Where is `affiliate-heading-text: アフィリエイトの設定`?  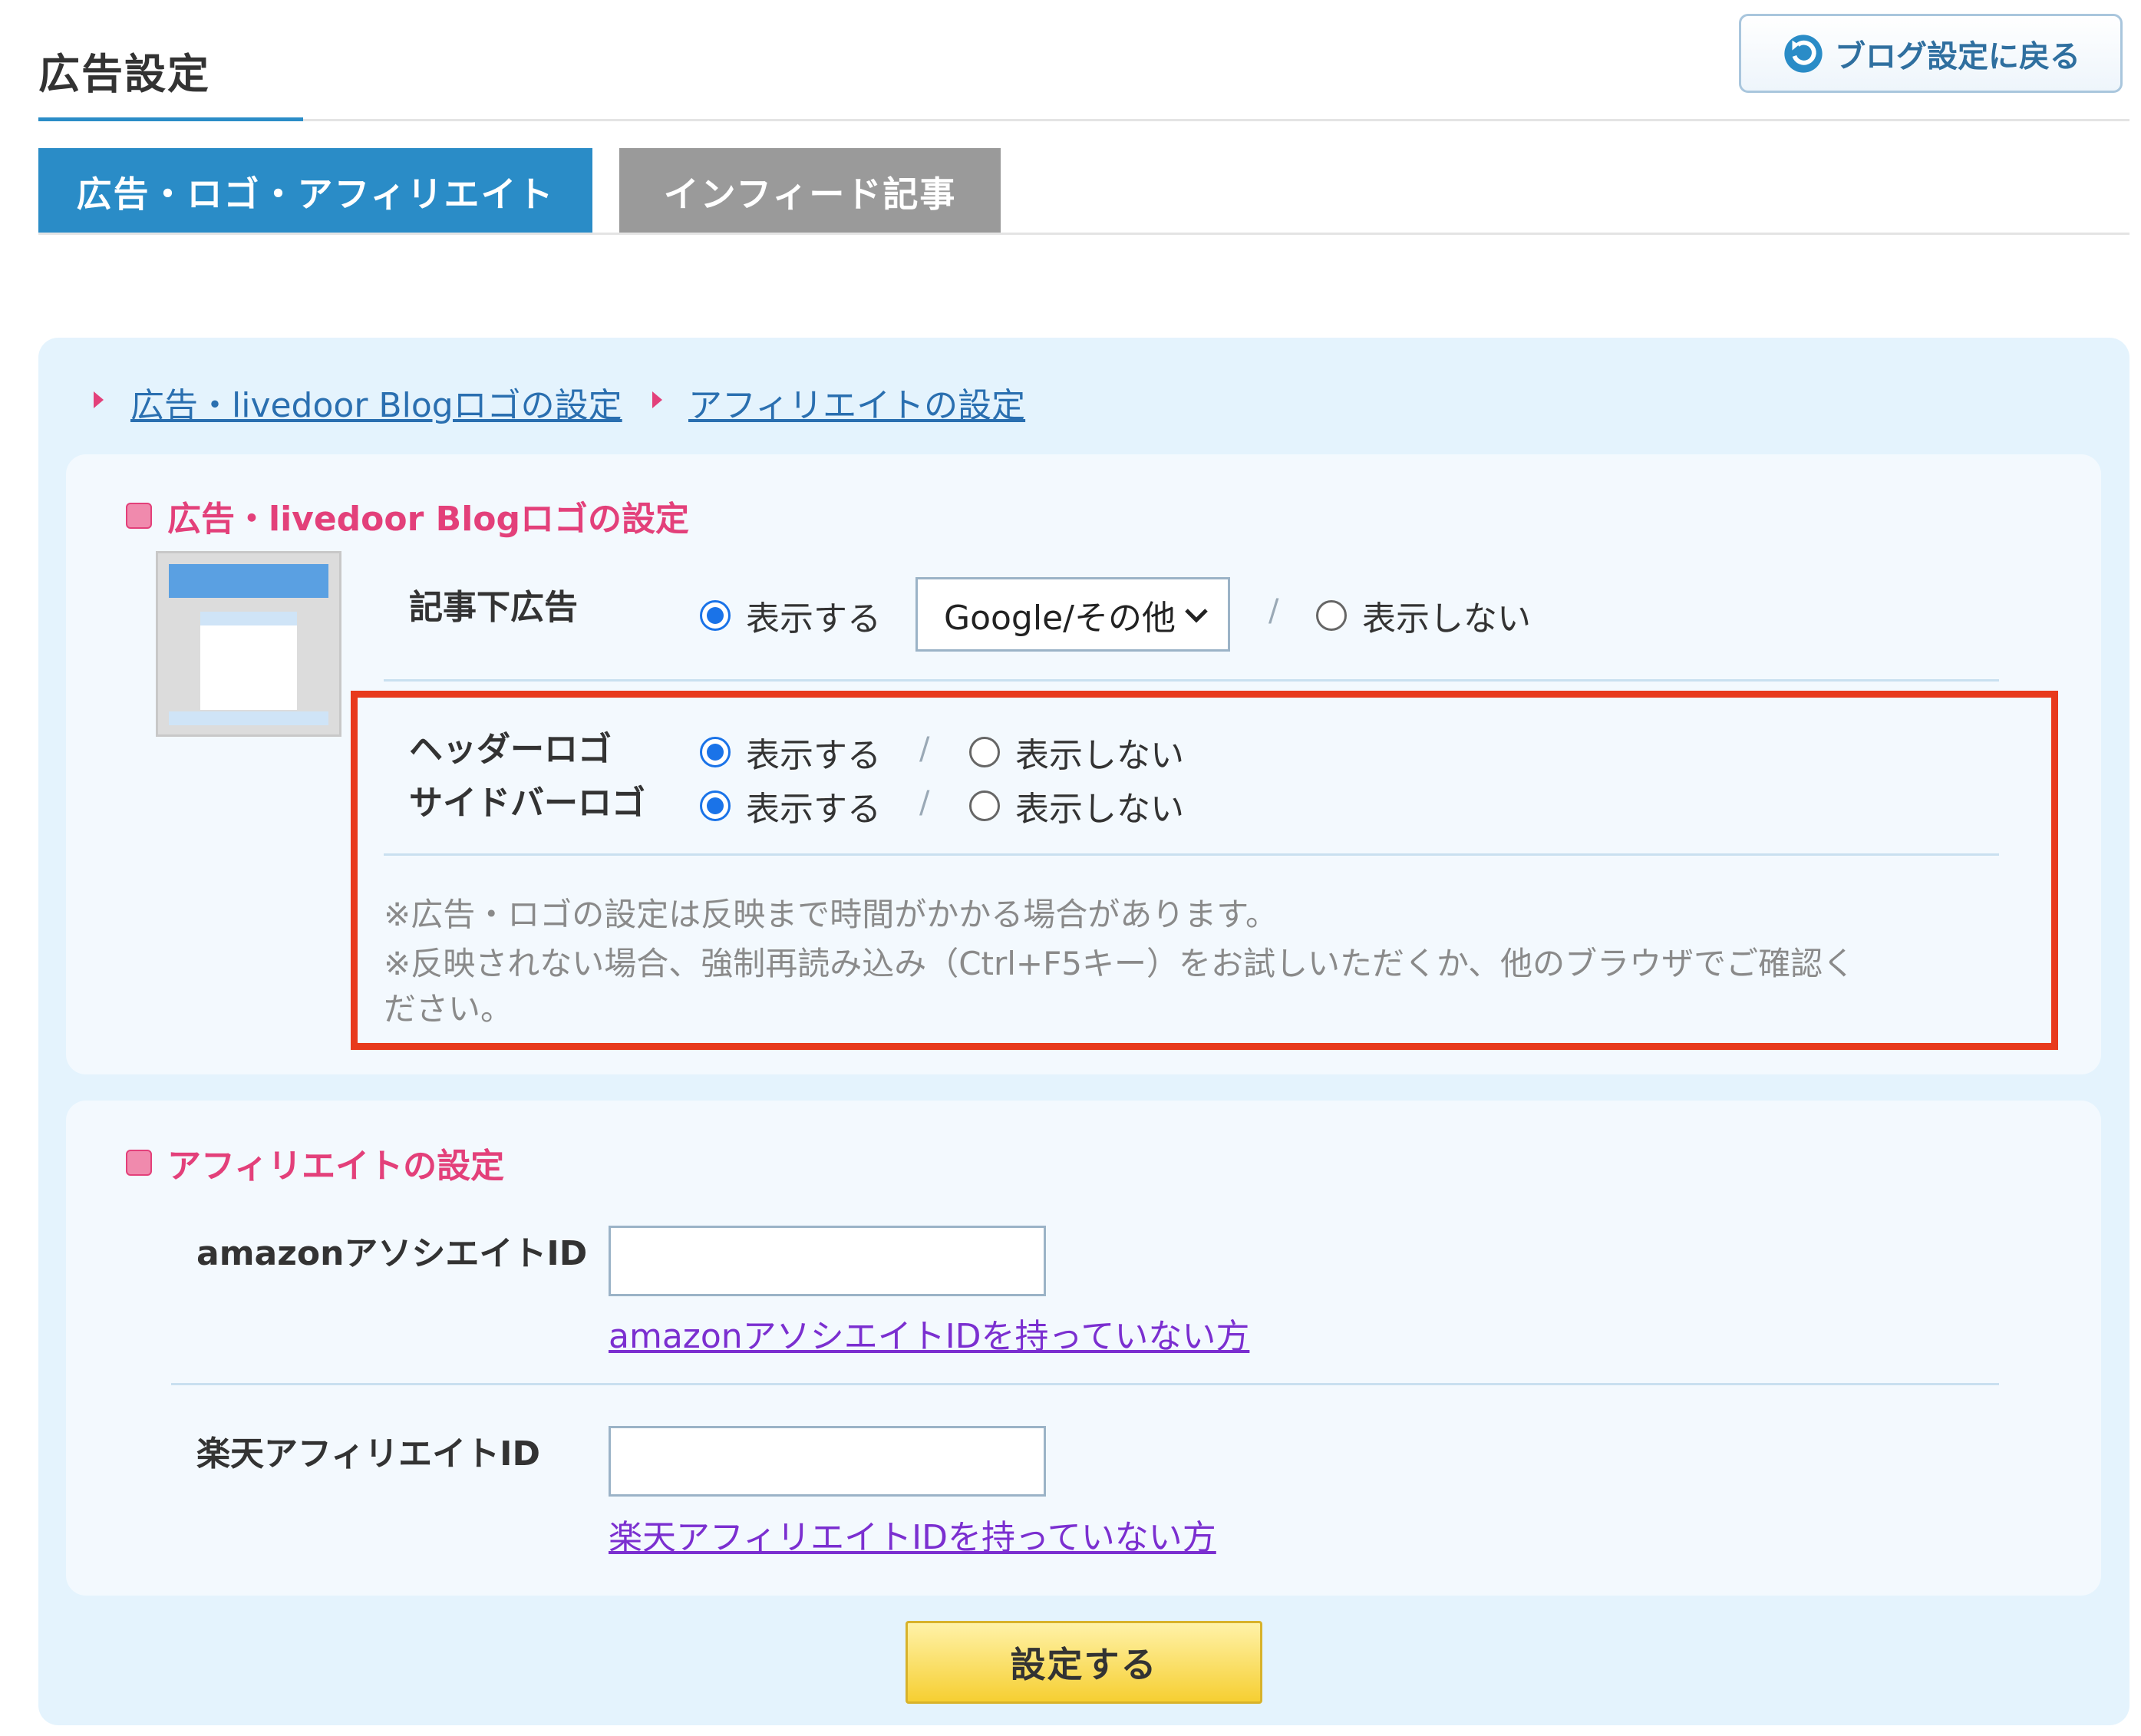
affiliate-heading-text: アフィリエイトの設定 is located at coordinates (336, 1166).